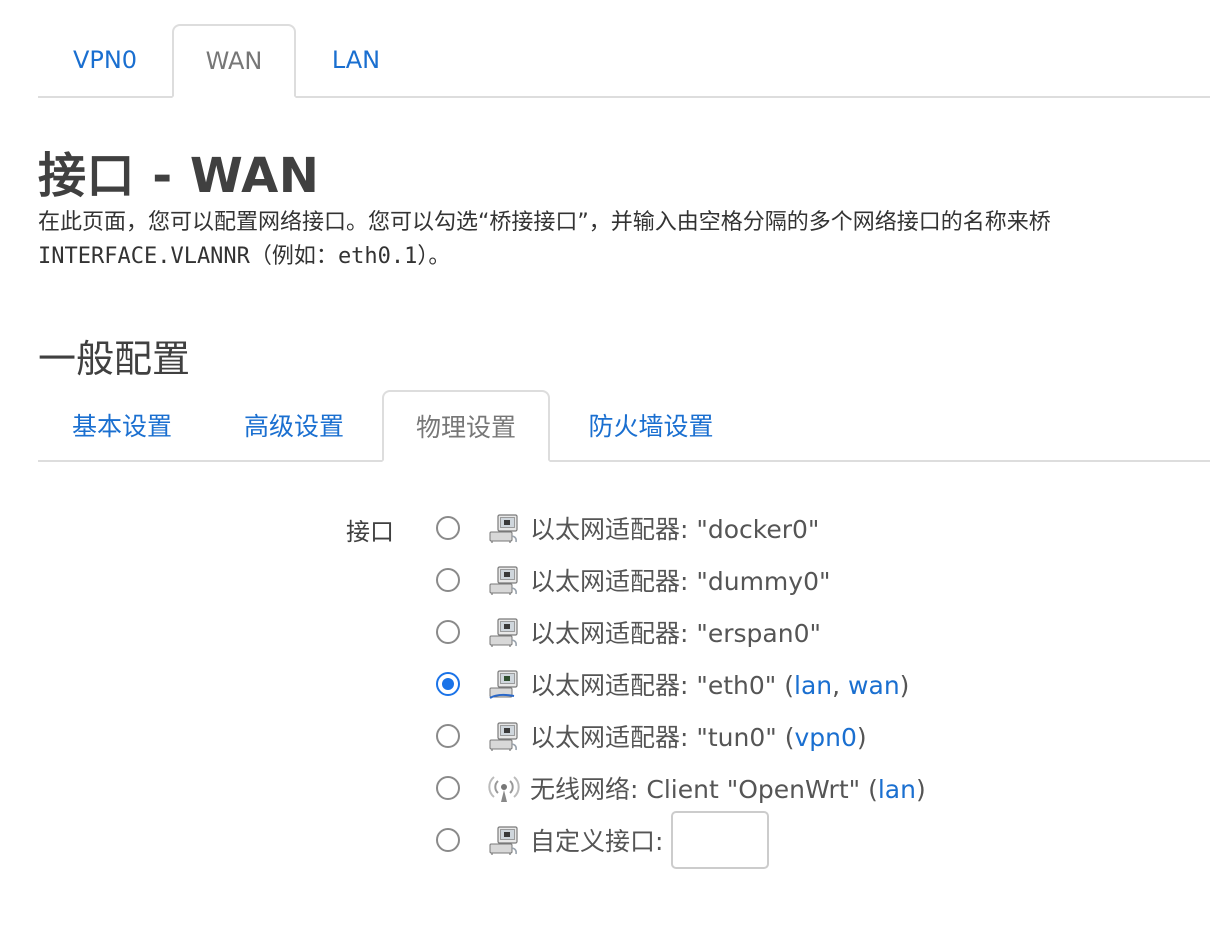  Describe the element at coordinates (179, 176) in the screenshot. I see `page-title: 接口 - WAN` at that location.